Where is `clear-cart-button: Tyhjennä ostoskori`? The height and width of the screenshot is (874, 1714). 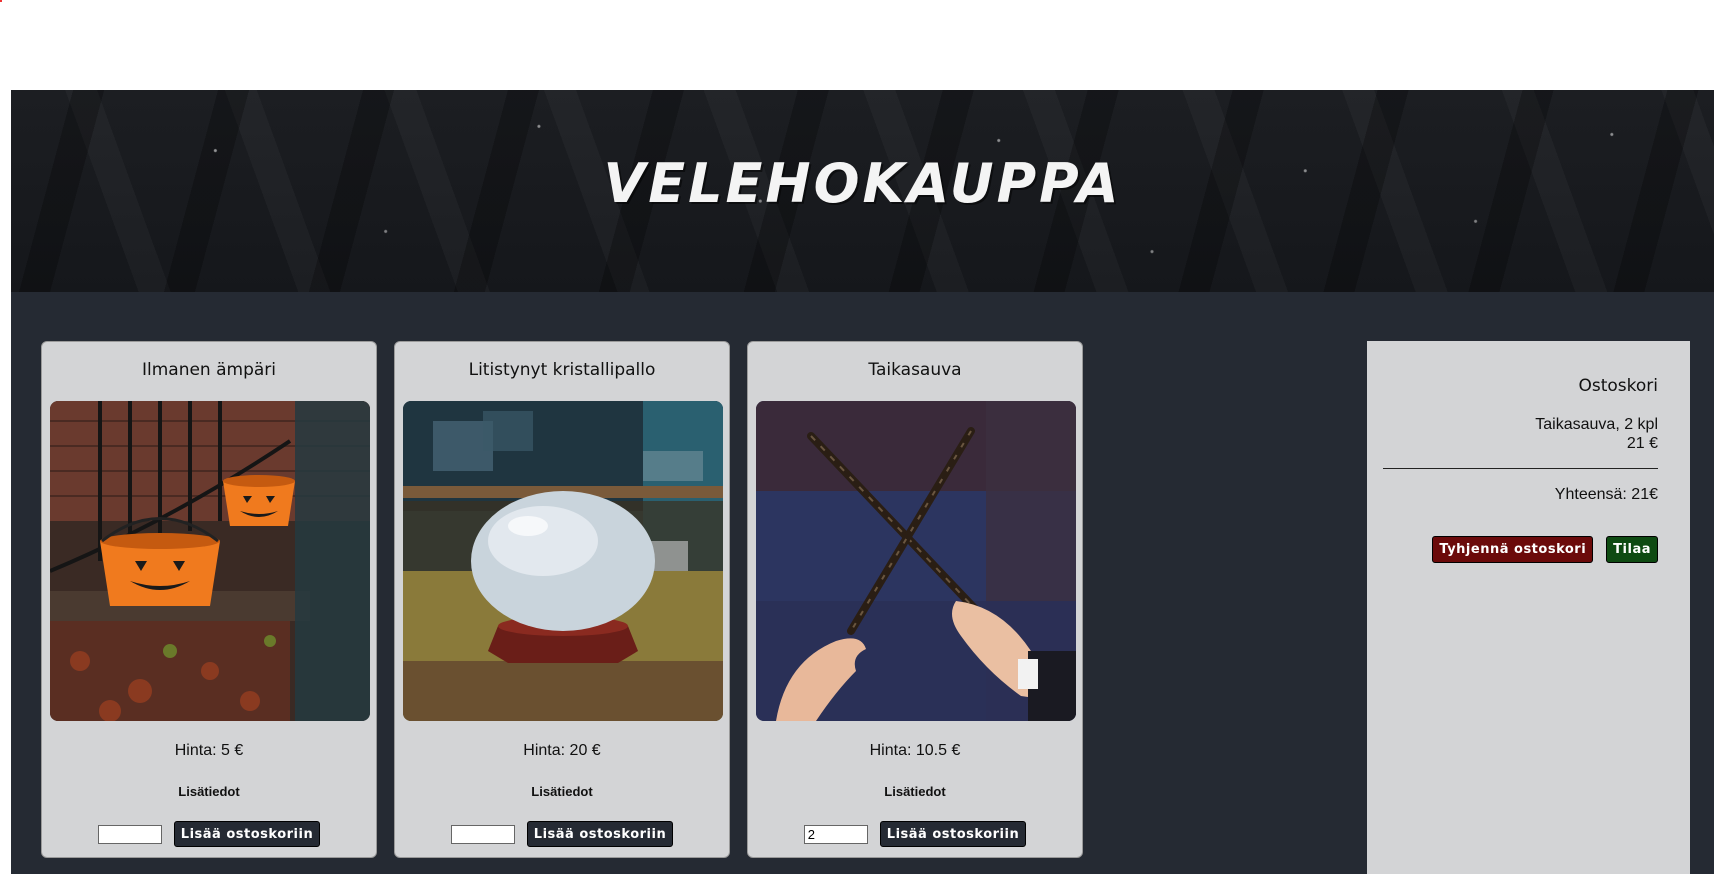 clear-cart-button: Tyhjennä ostoskori is located at coordinates (1513, 549).